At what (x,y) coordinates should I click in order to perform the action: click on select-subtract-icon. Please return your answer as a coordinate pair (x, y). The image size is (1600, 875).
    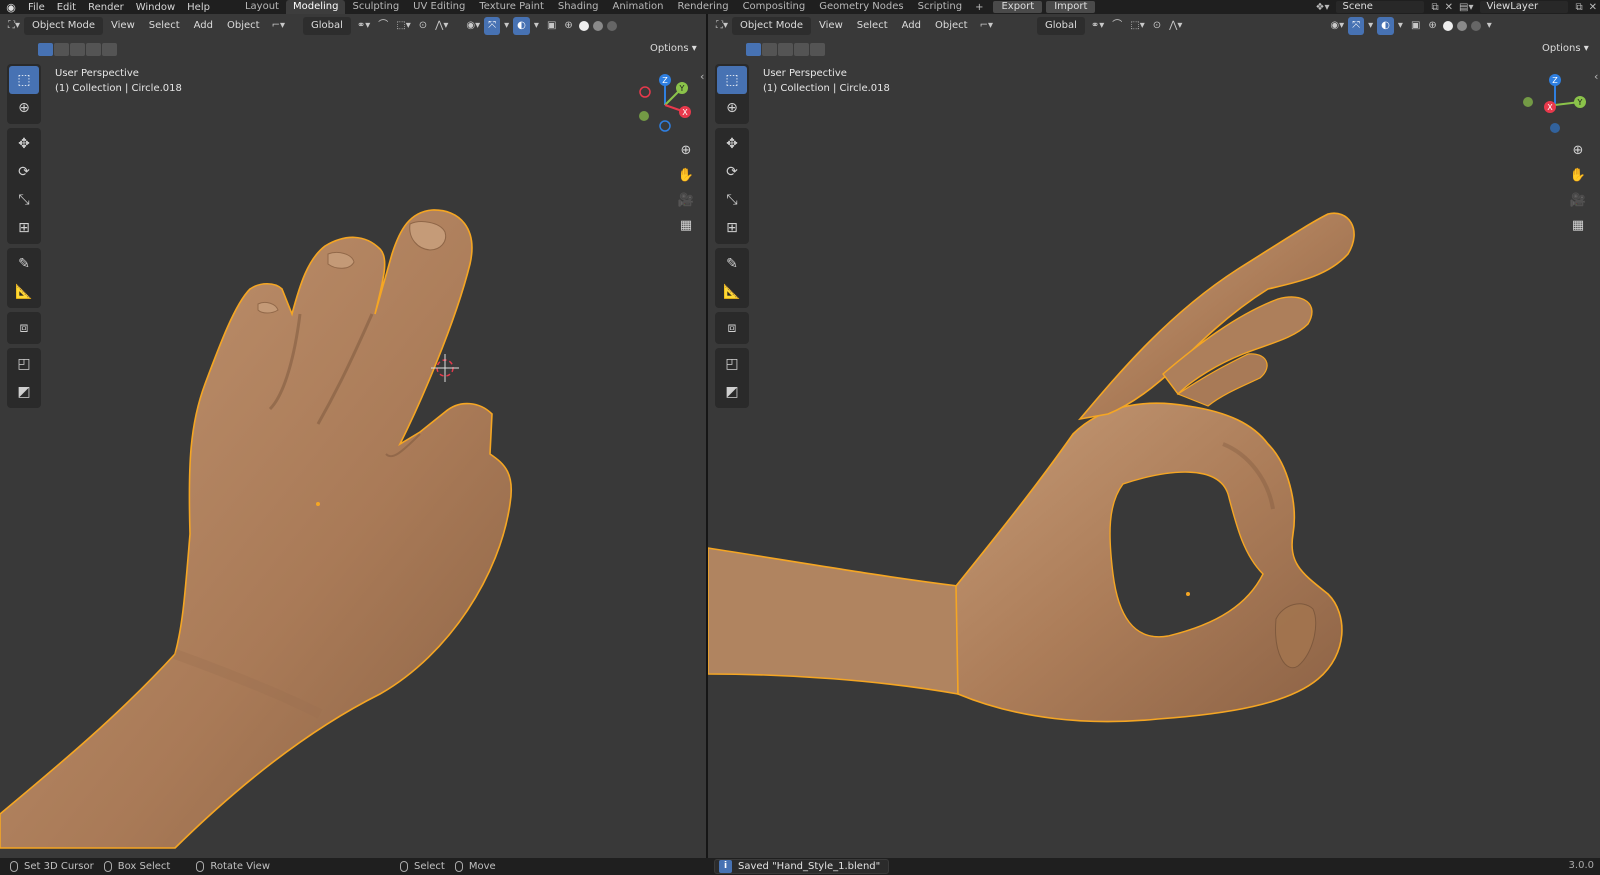
    Looking at the image, I should click on (785, 49).